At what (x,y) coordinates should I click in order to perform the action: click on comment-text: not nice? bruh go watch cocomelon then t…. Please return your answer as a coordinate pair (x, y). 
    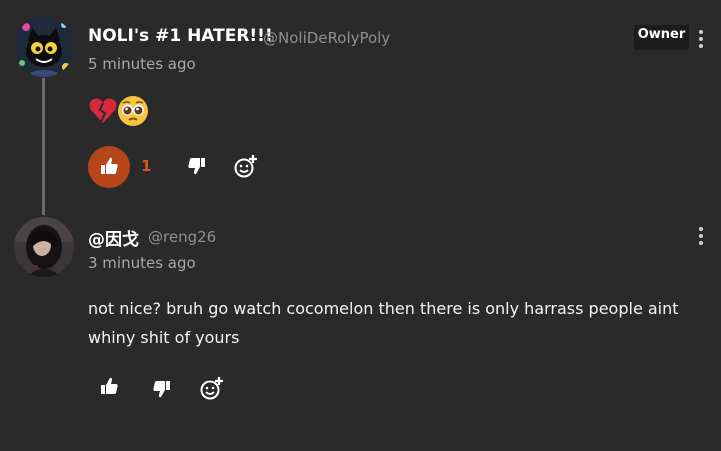
    Looking at the image, I should click on (383, 323).